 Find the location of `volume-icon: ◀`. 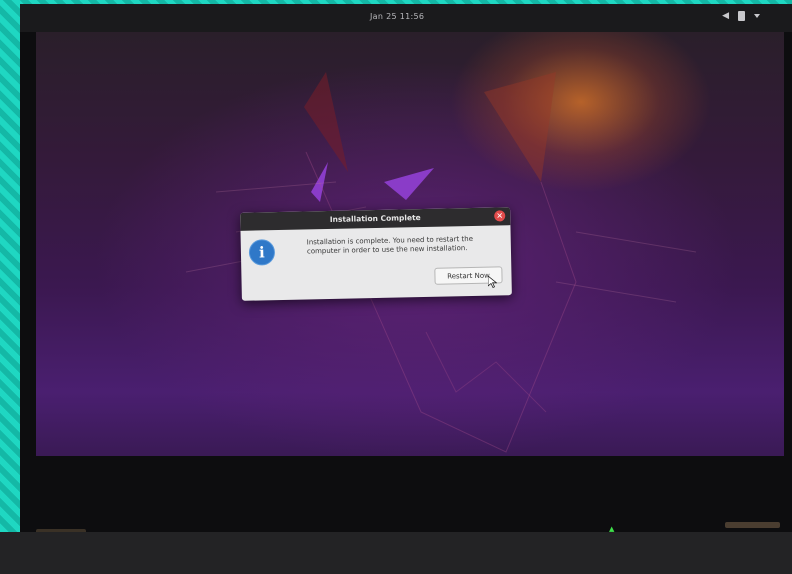

volume-icon: ◀ is located at coordinates (725, 16).